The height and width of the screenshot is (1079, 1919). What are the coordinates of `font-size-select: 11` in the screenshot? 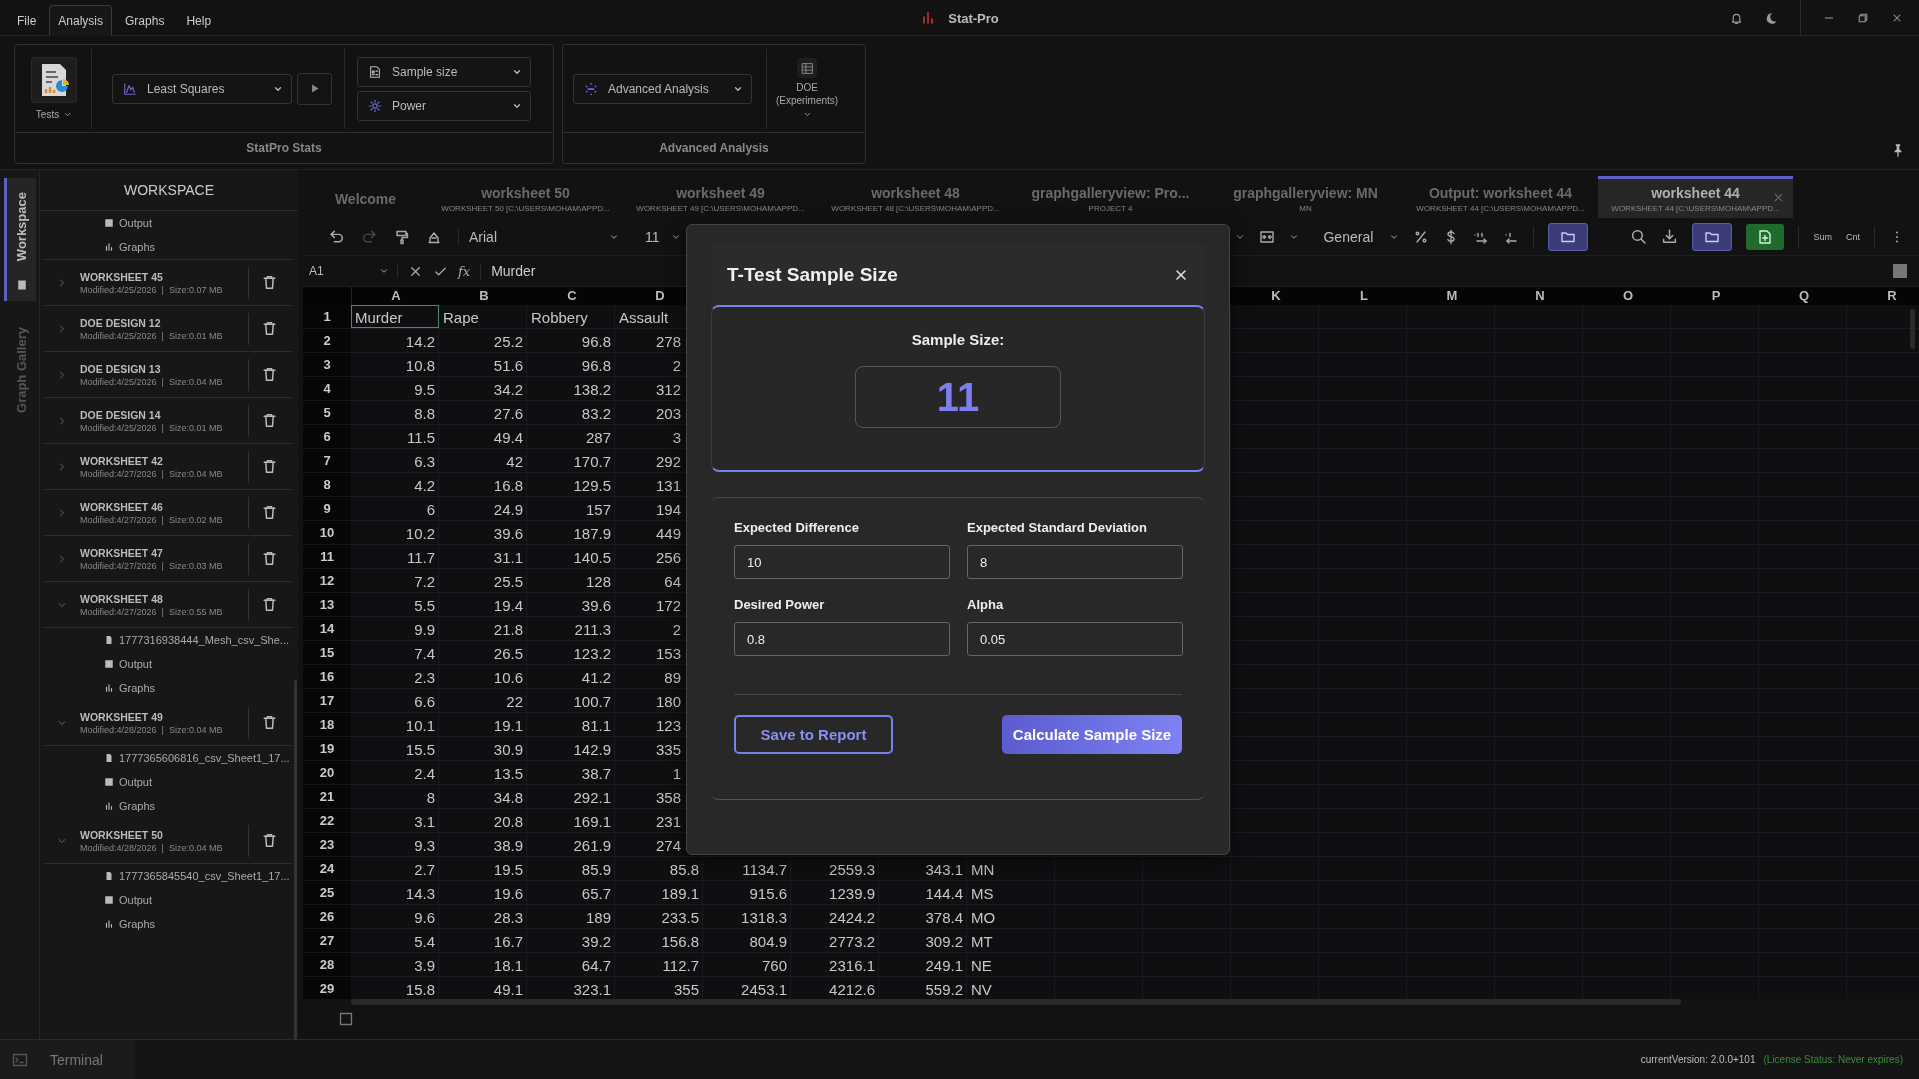 It's located at (658, 236).